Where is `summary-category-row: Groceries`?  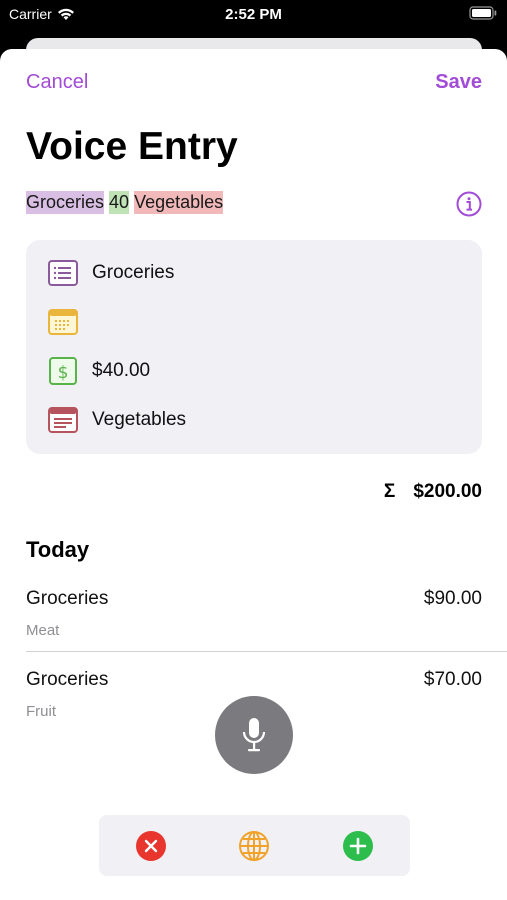
summary-category-row: Groceries is located at coordinates (111, 273).